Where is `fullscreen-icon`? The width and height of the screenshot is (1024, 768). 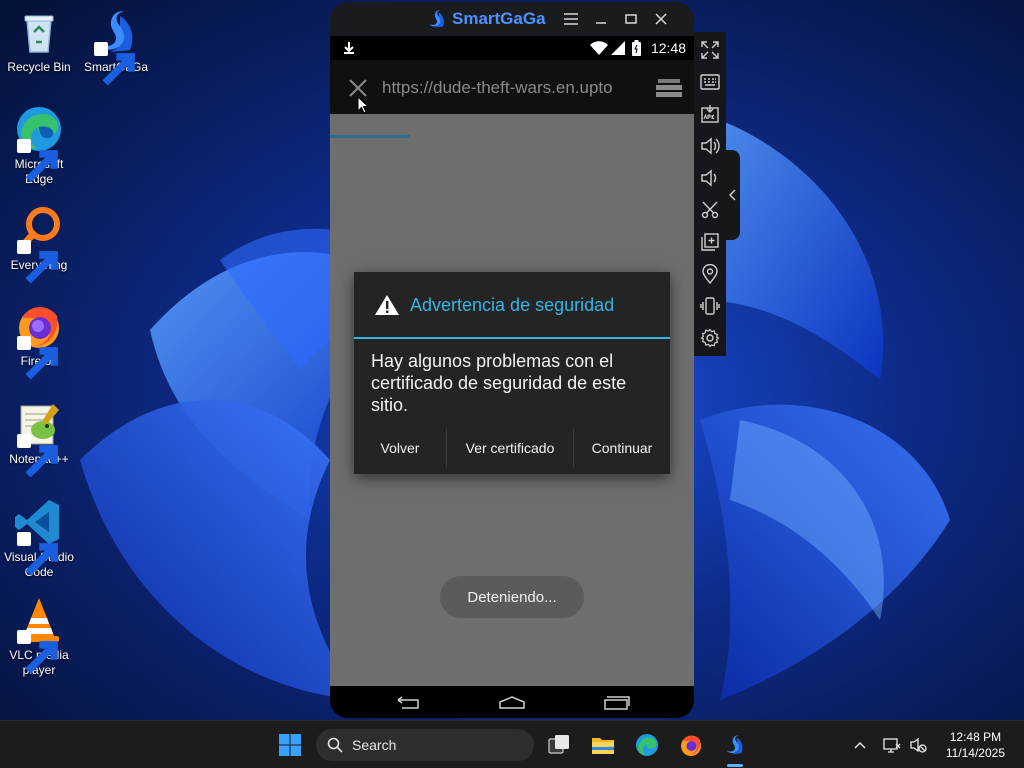
fullscreen-icon is located at coordinates (710, 50).